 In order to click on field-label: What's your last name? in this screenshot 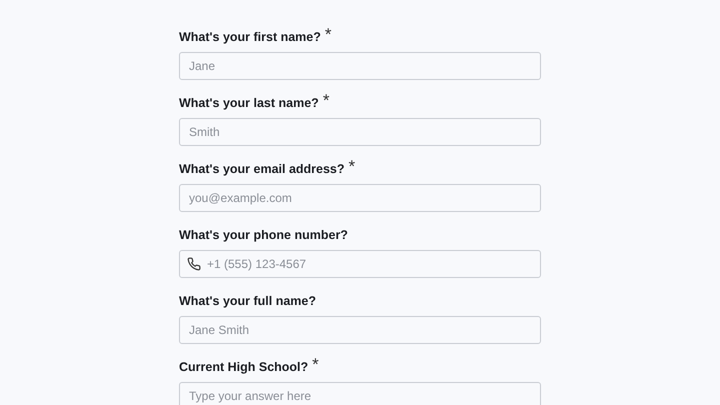, I will do `click(249, 103)`.